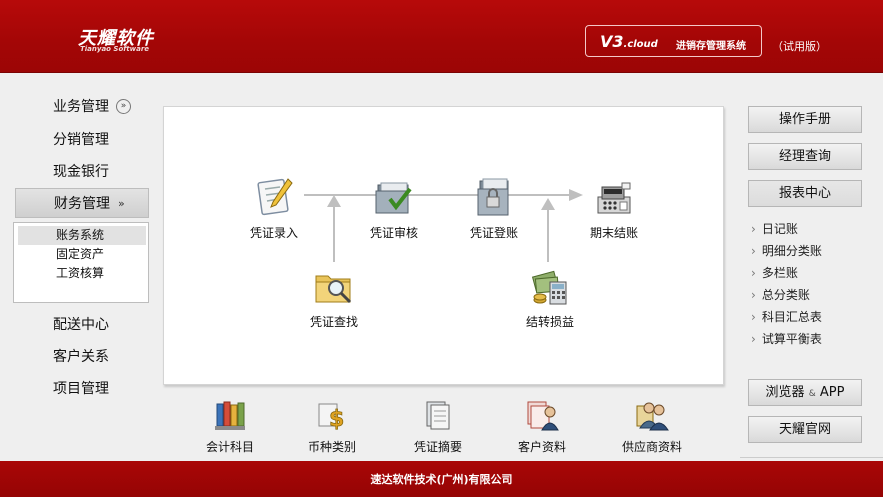  What do you see at coordinates (333, 289) in the screenshot?
I see `folder-search-icon` at bounding box center [333, 289].